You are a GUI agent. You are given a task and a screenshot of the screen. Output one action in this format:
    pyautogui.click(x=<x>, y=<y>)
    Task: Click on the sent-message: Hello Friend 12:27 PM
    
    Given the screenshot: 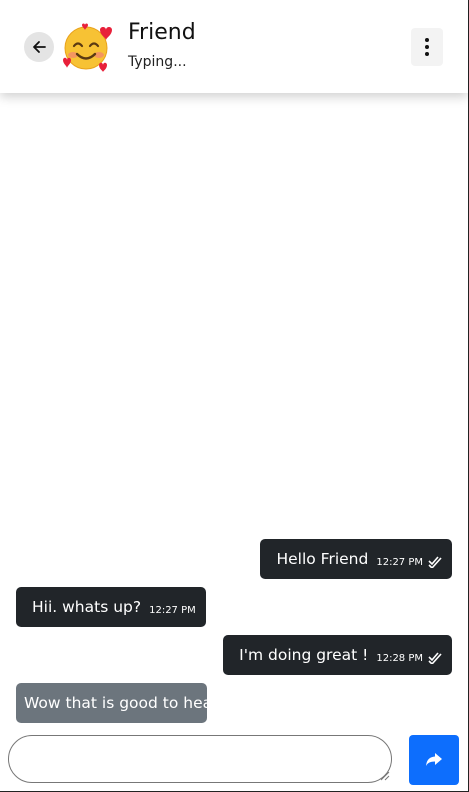 What is the action you would take?
    pyautogui.click(x=356, y=559)
    